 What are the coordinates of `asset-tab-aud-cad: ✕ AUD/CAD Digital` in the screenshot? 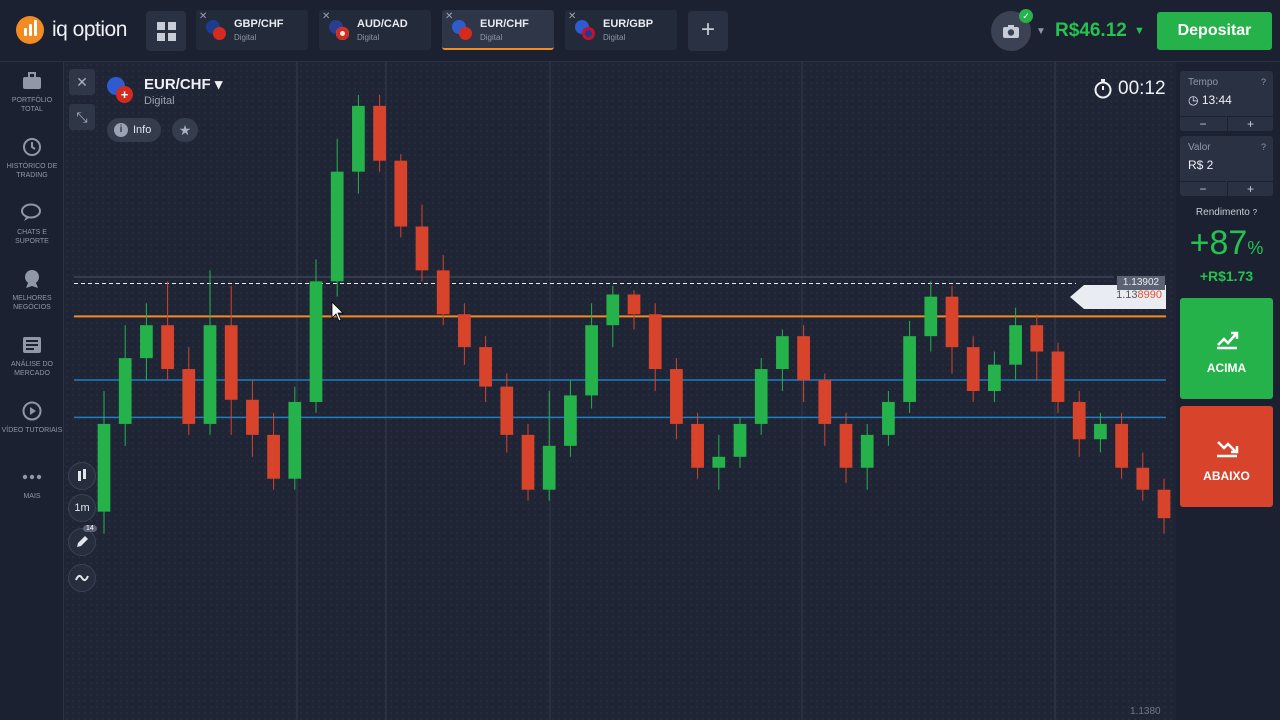 It's located at (375, 30).